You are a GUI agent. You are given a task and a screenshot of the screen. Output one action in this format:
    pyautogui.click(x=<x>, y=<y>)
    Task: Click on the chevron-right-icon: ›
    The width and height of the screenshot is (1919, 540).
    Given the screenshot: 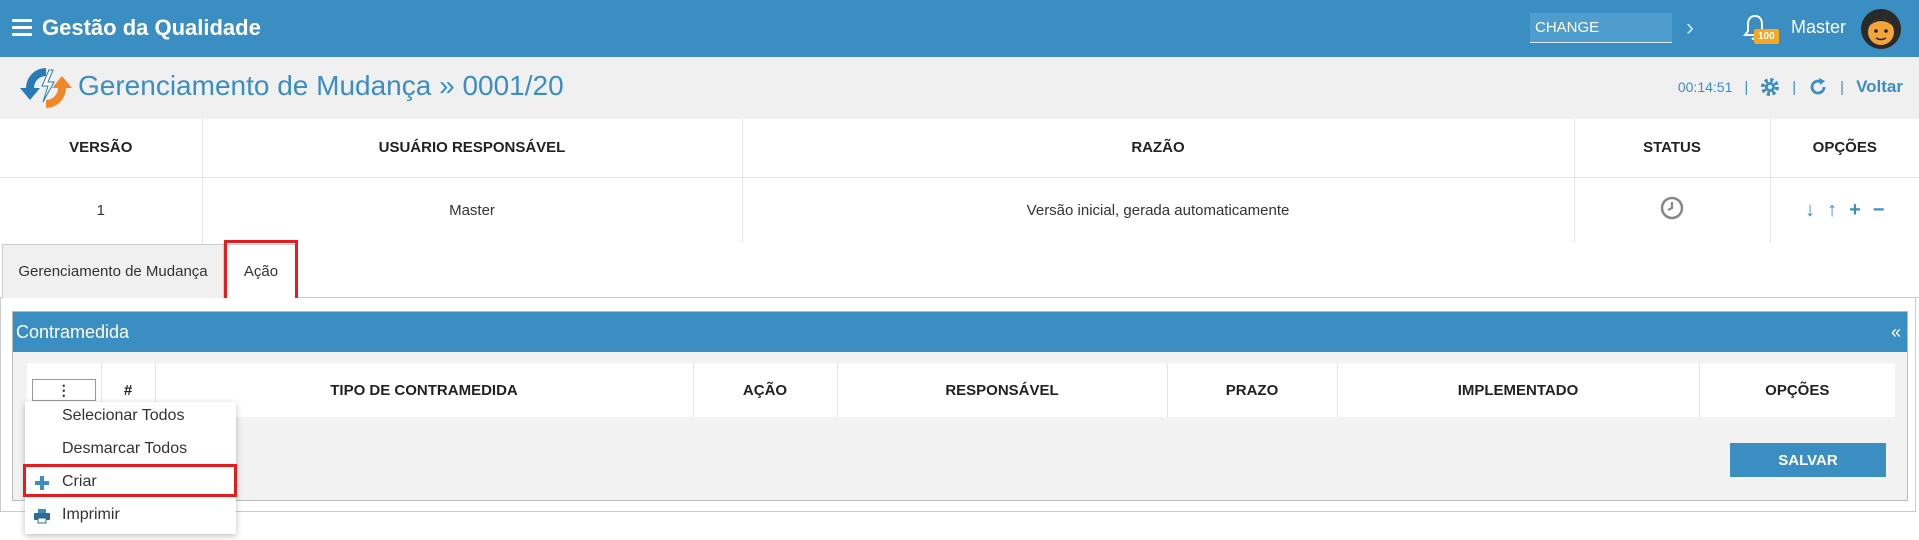 What is the action you would take?
    pyautogui.click(x=1690, y=28)
    